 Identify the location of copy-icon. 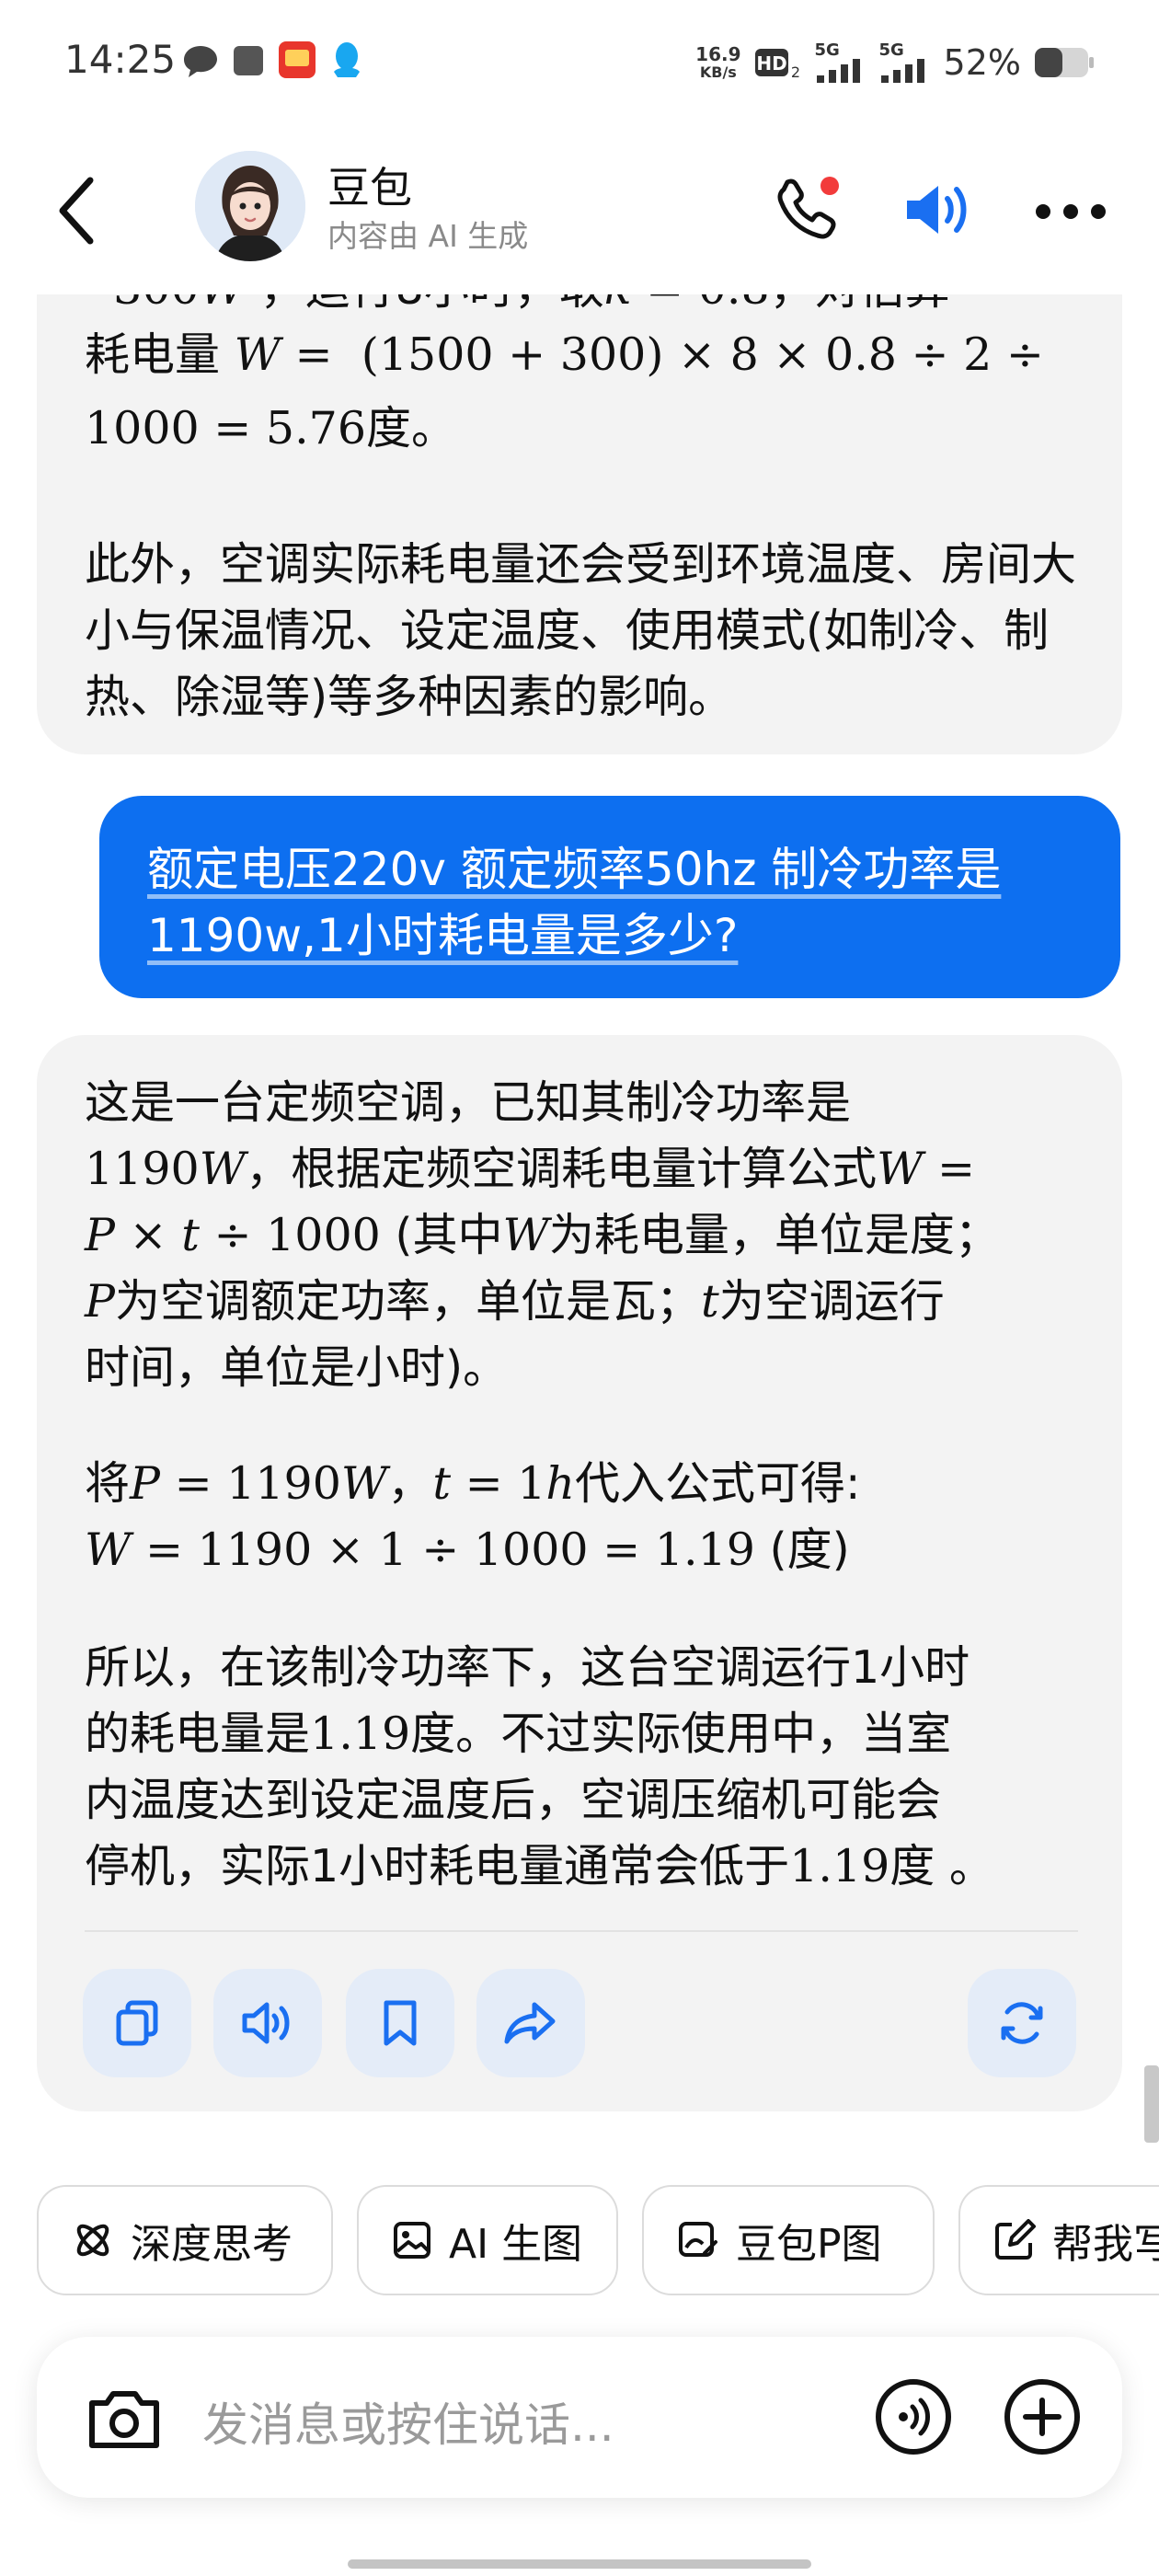
(137, 2023).